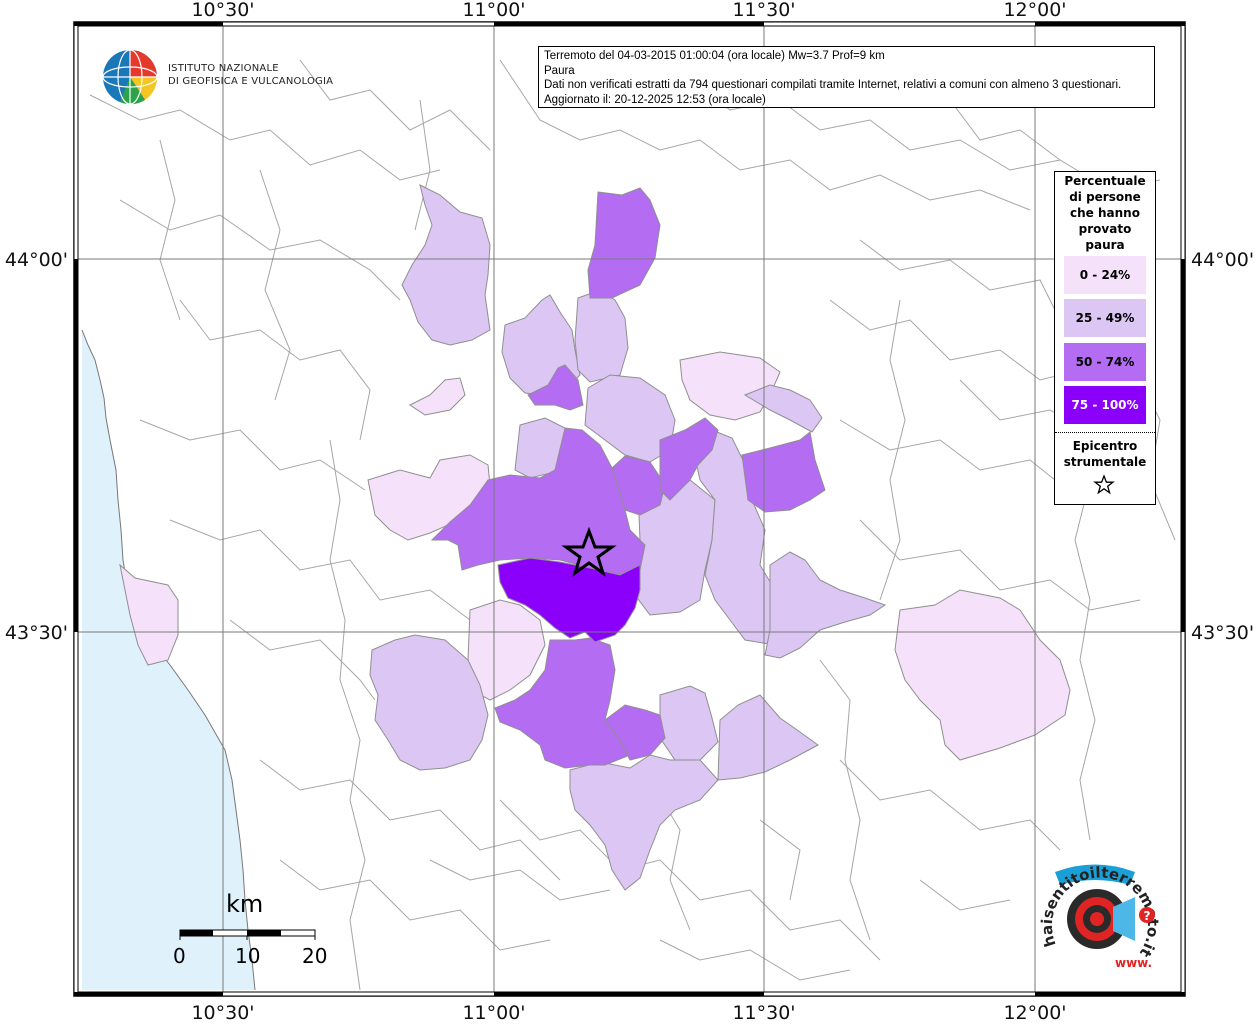 The image size is (1257, 1024). I want to click on lat-label-right-2: 43°30', so click(1222, 633).